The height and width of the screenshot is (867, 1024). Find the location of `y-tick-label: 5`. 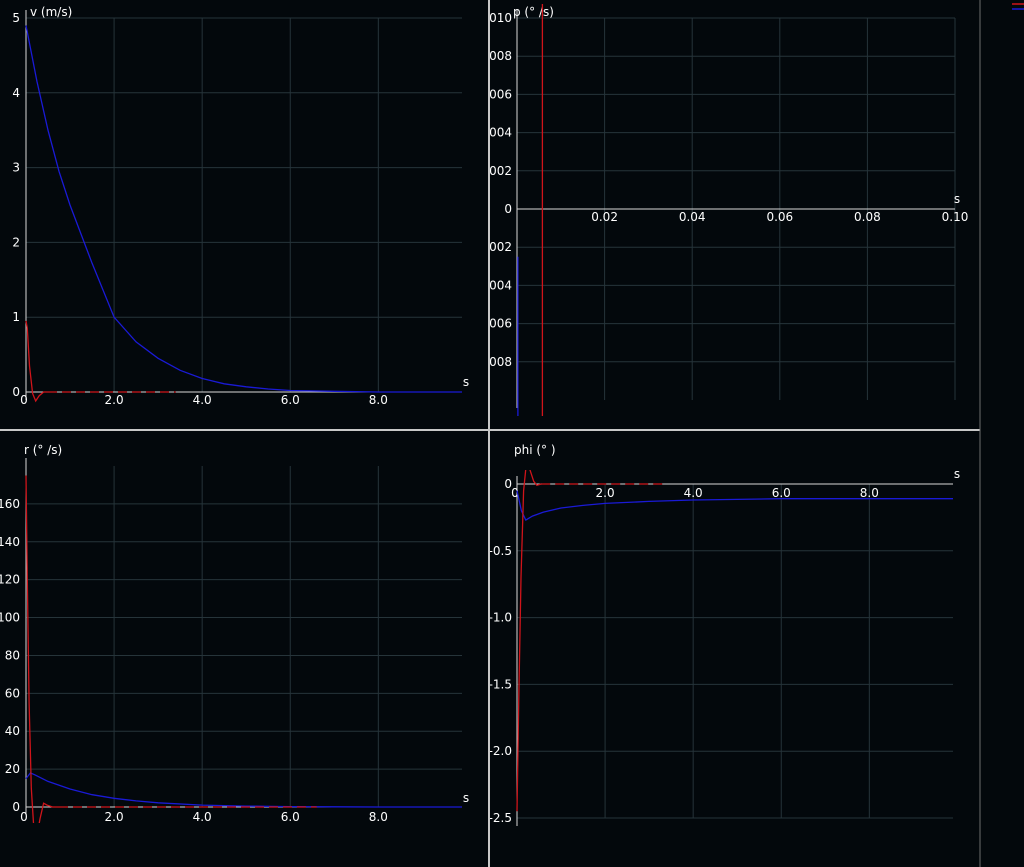

y-tick-label: 5 is located at coordinates (16, 18).